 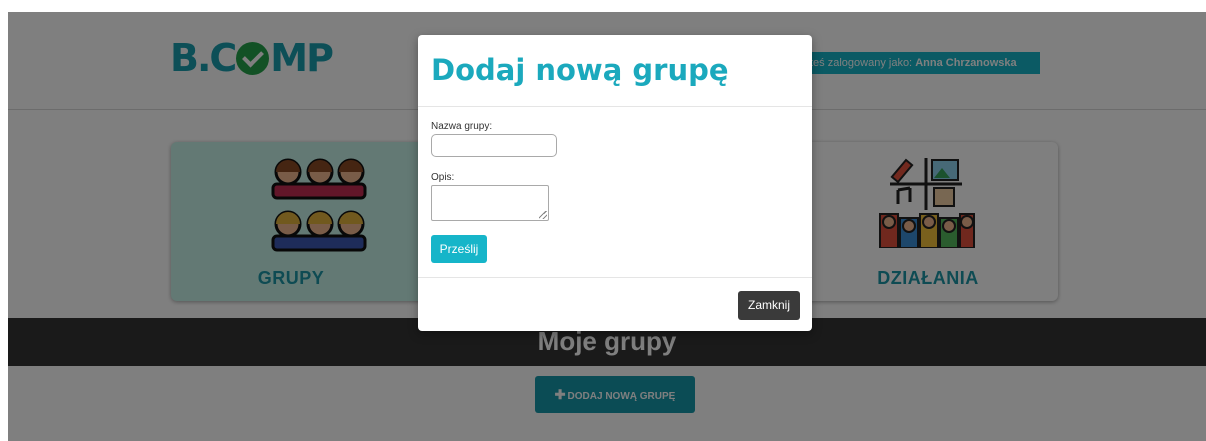 What do you see at coordinates (4, 220) in the screenshot?
I see `left-margin` at bounding box center [4, 220].